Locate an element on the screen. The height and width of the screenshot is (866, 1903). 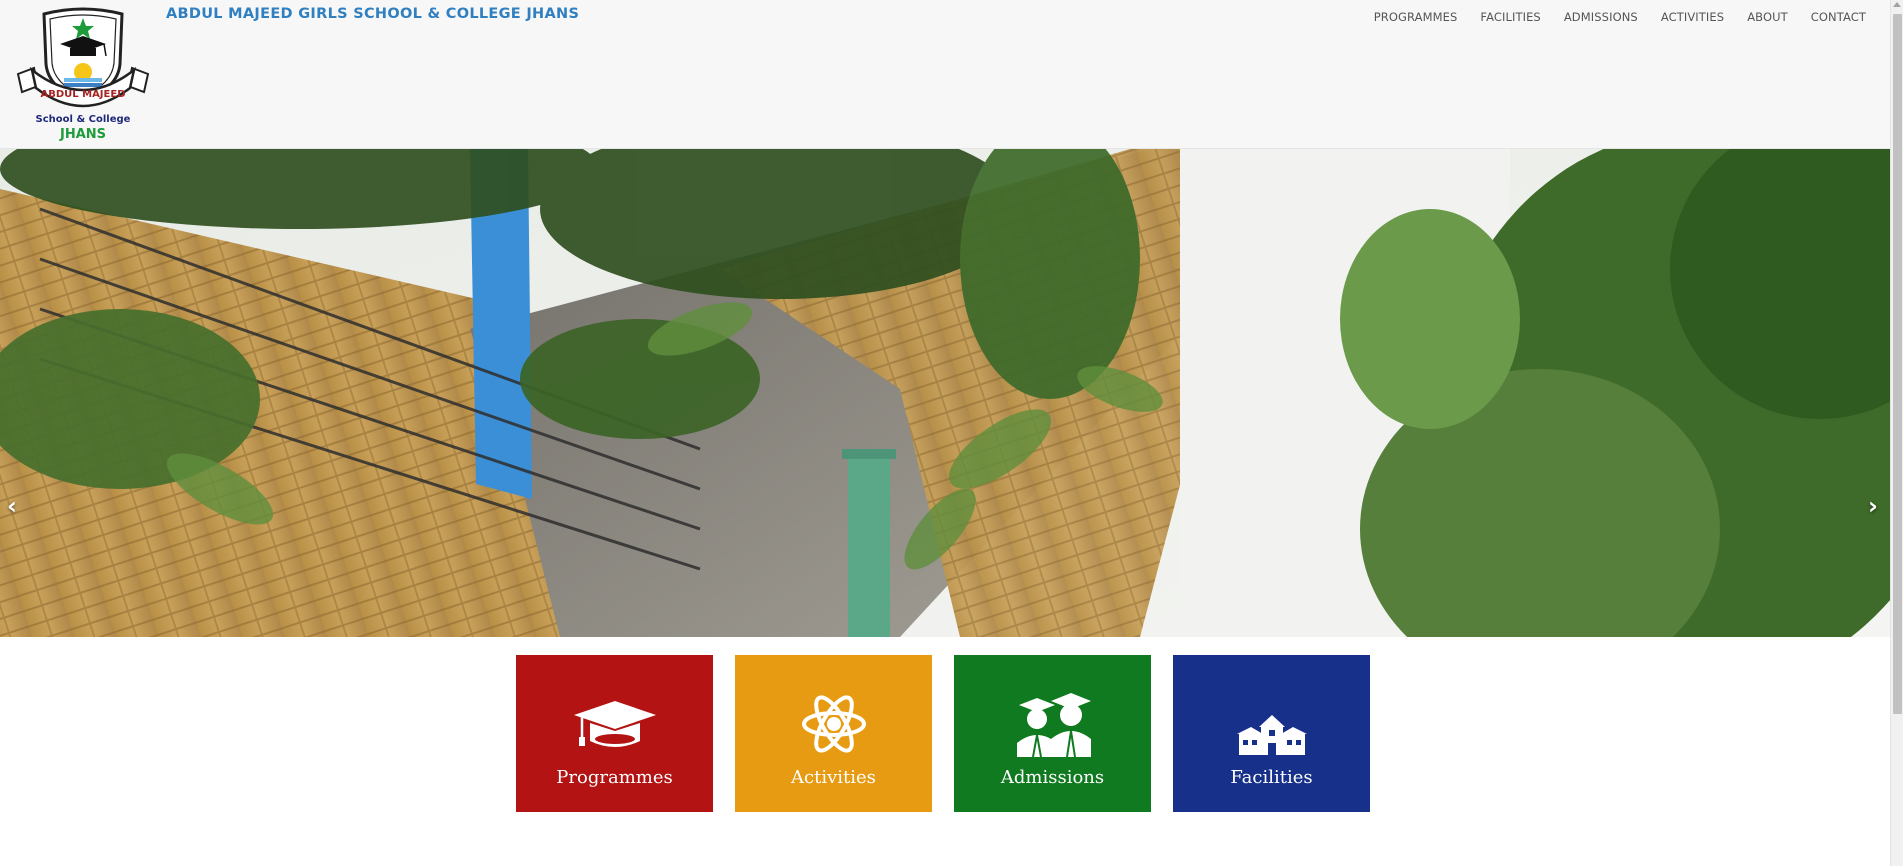
slider-prev-arrow: ‹ is located at coordinates (12, 506).